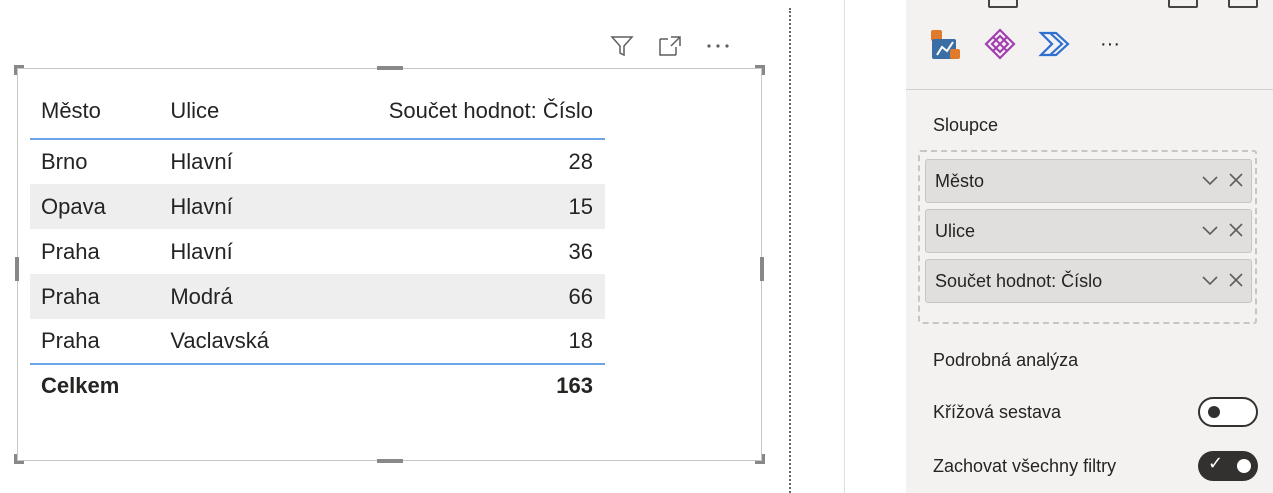  What do you see at coordinates (1095, 412) in the screenshot?
I see `cross-report-row: Křížová sestava` at bounding box center [1095, 412].